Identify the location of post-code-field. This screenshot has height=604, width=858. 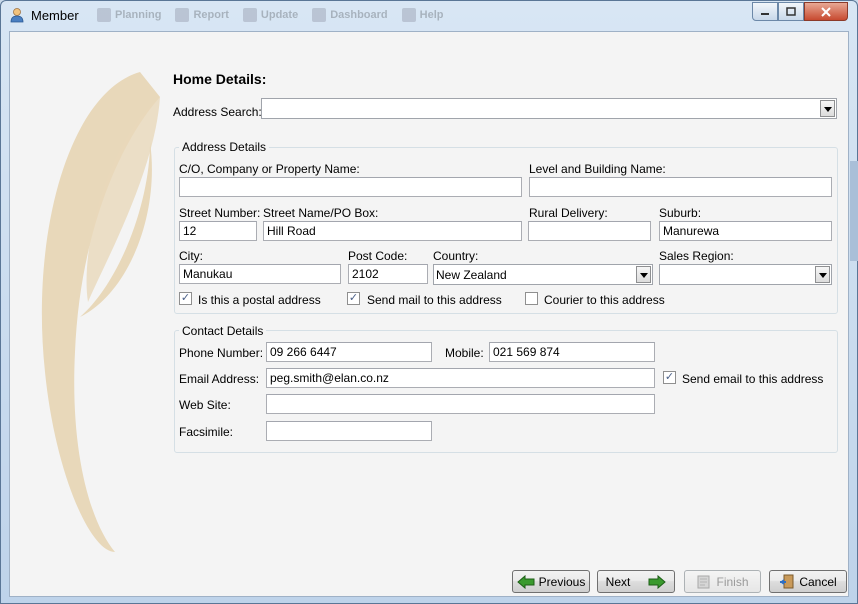
(388, 274).